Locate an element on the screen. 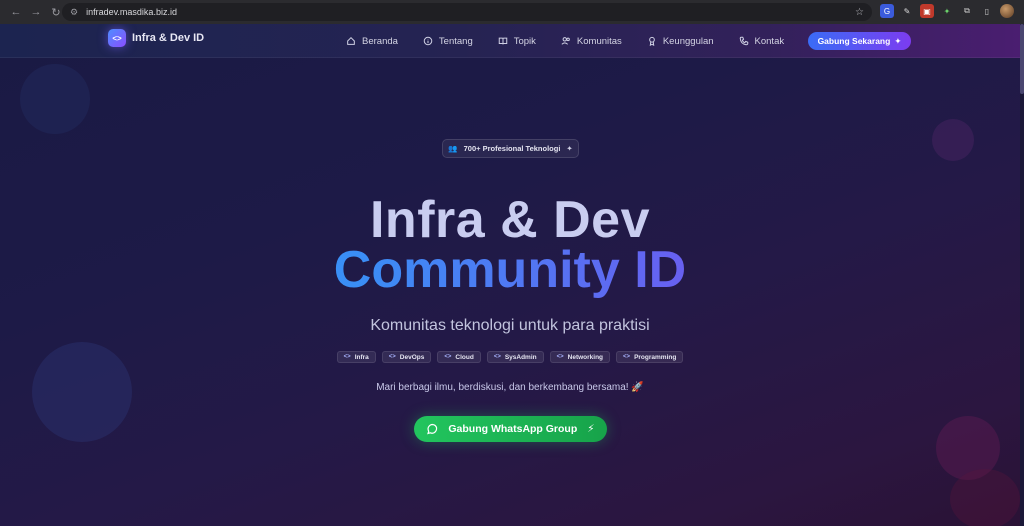 This screenshot has height=526, width=1024. whatsapp-icon is located at coordinates (432, 429).